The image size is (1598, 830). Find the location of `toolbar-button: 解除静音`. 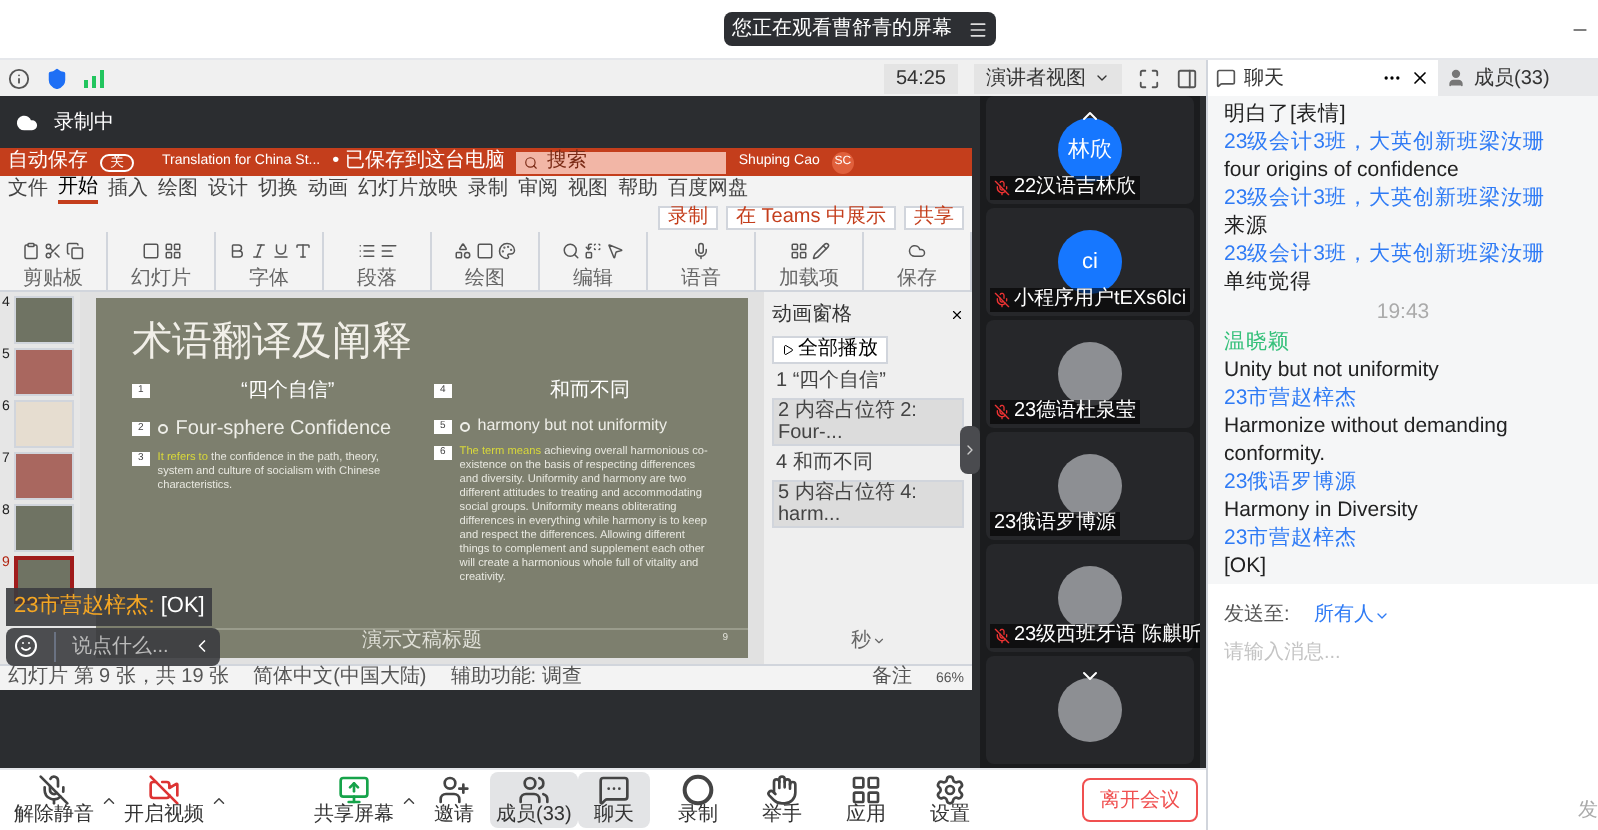

toolbar-button: 解除静音 is located at coordinates (54, 800).